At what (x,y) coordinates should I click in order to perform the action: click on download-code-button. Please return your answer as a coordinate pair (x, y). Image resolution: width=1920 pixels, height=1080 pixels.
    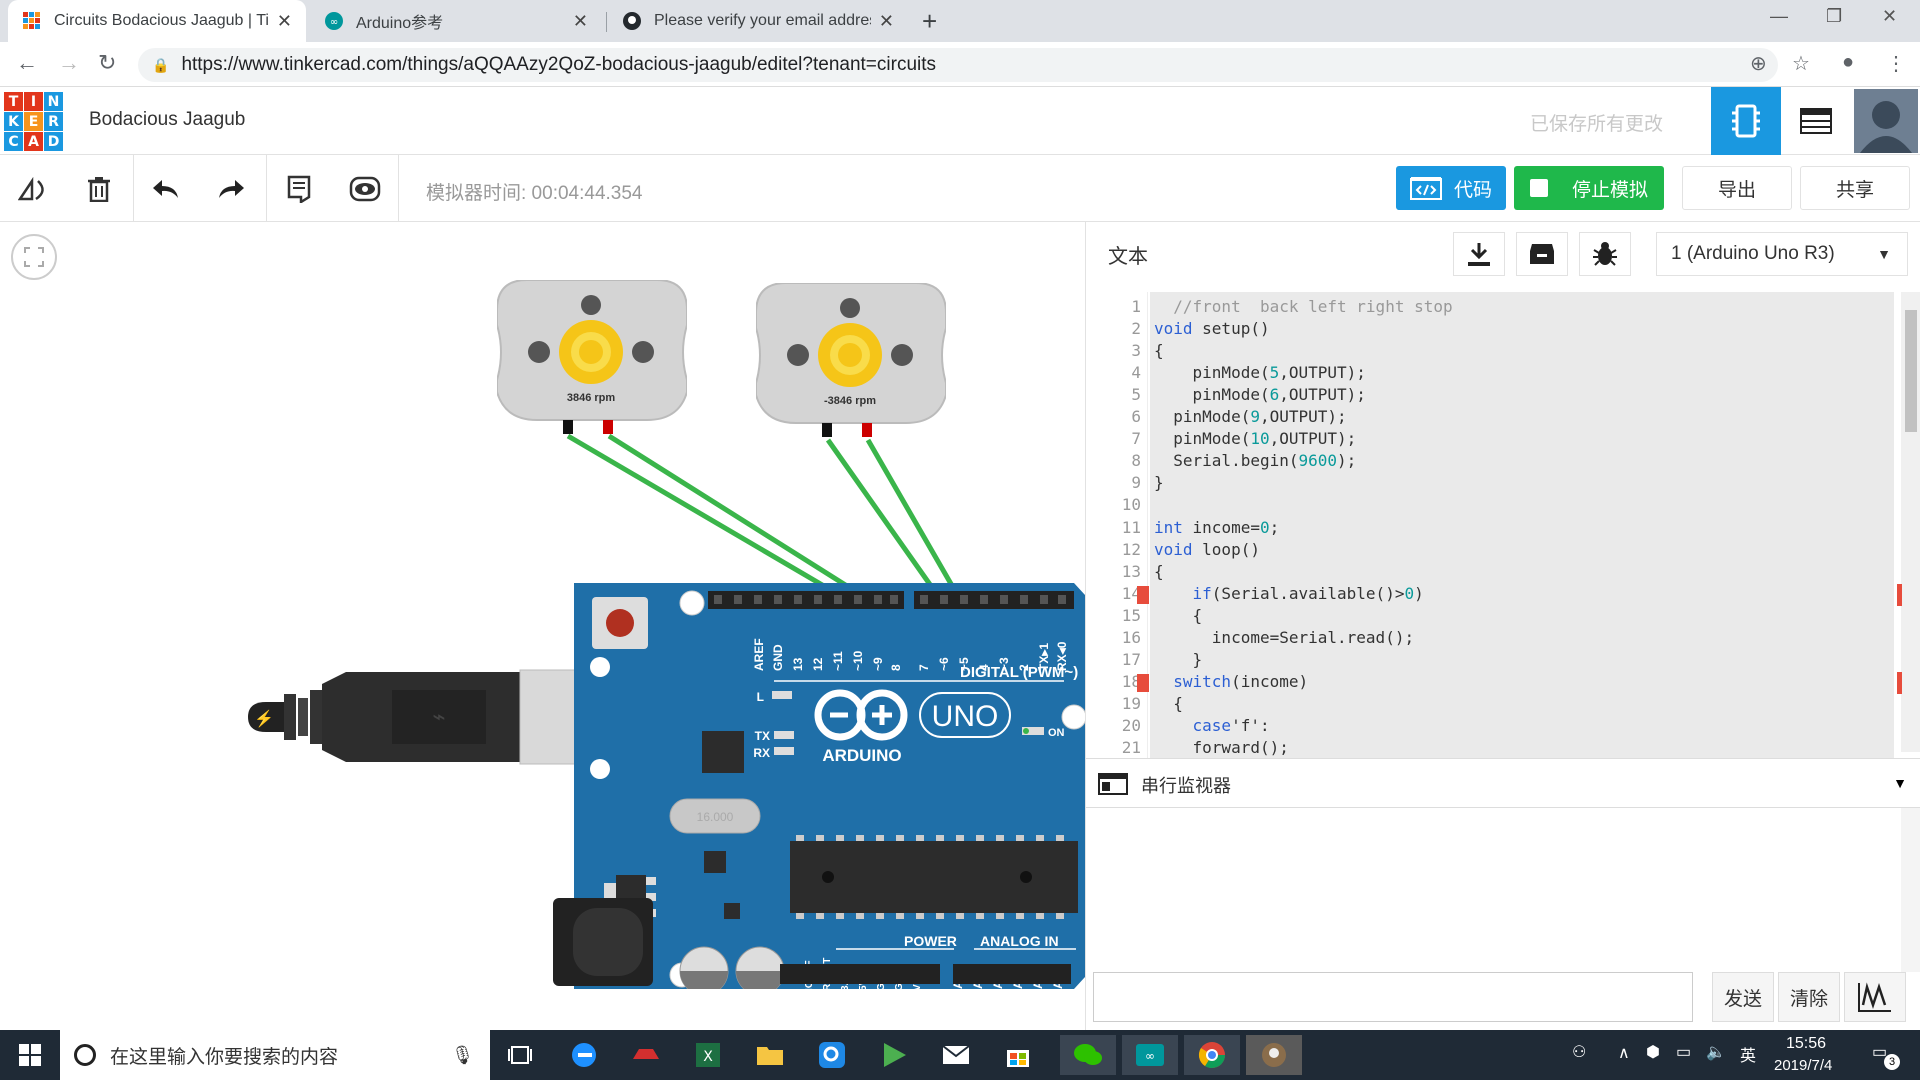
    Looking at the image, I should click on (1479, 254).